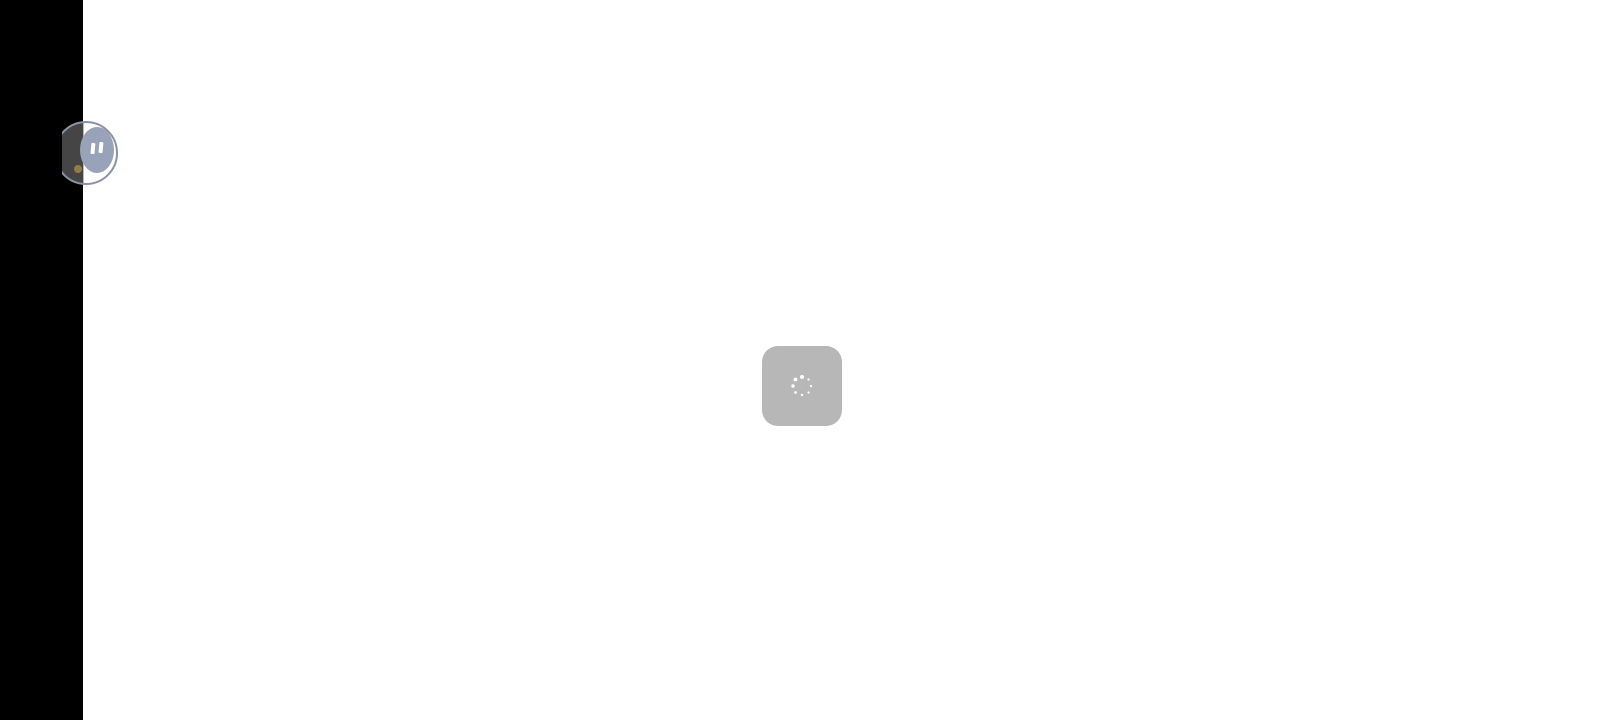  I want to click on pause-icon, so click(90, 153).